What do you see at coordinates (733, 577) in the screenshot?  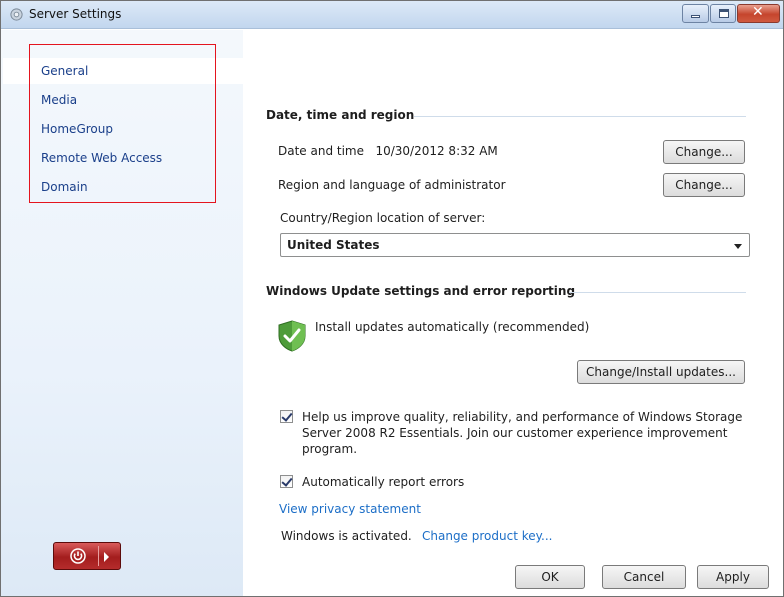 I see `apply-button: Apply` at bounding box center [733, 577].